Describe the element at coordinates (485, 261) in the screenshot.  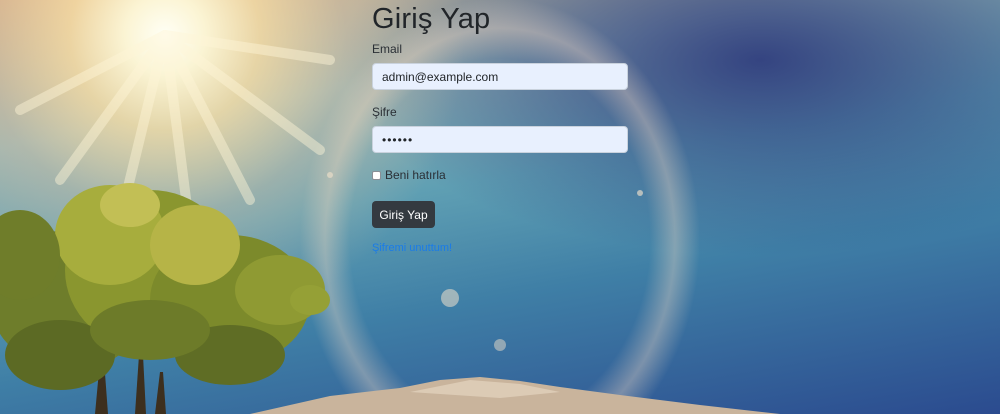
I see `lens-flare` at that location.